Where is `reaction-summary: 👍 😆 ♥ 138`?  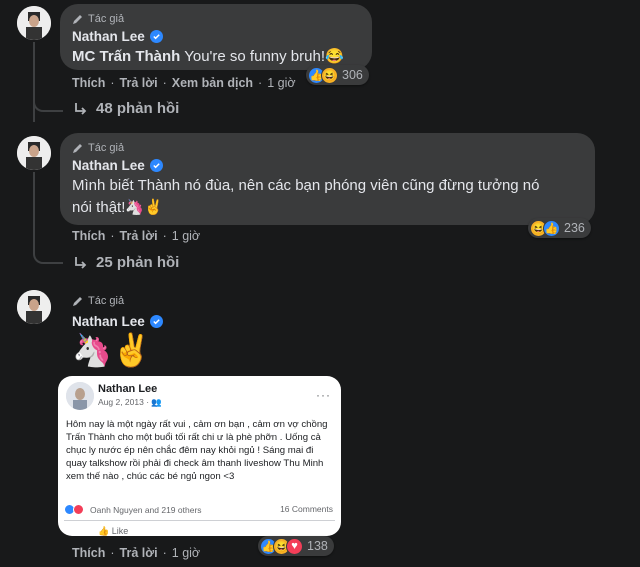
reaction-summary: 👍 😆 ♥ 138 is located at coordinates (296, 546).